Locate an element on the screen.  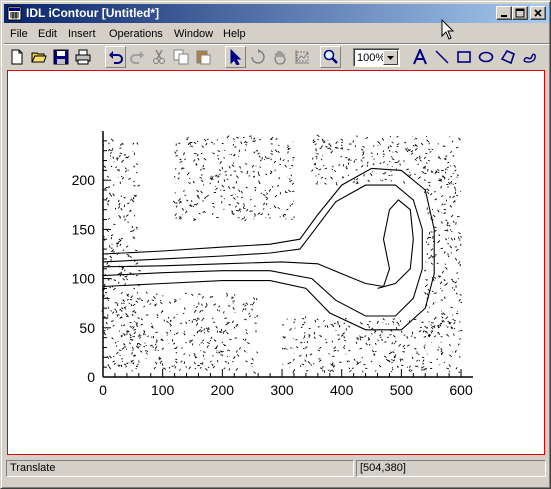
open-button is located at coordinates (38, 57).